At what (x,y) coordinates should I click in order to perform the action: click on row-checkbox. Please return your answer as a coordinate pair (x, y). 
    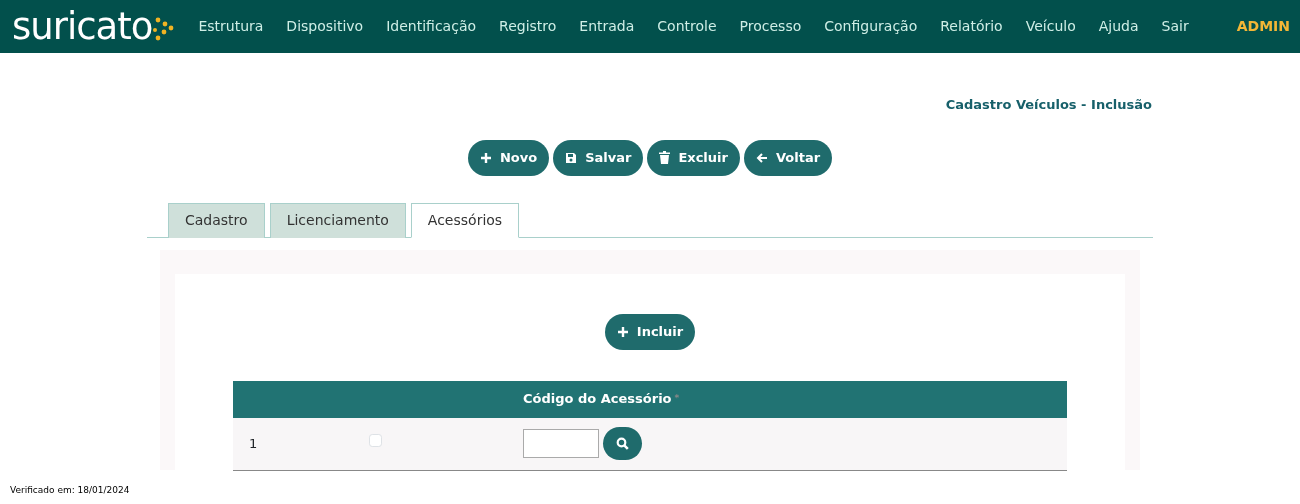
    Looking at the image, I should click on (375, 440).